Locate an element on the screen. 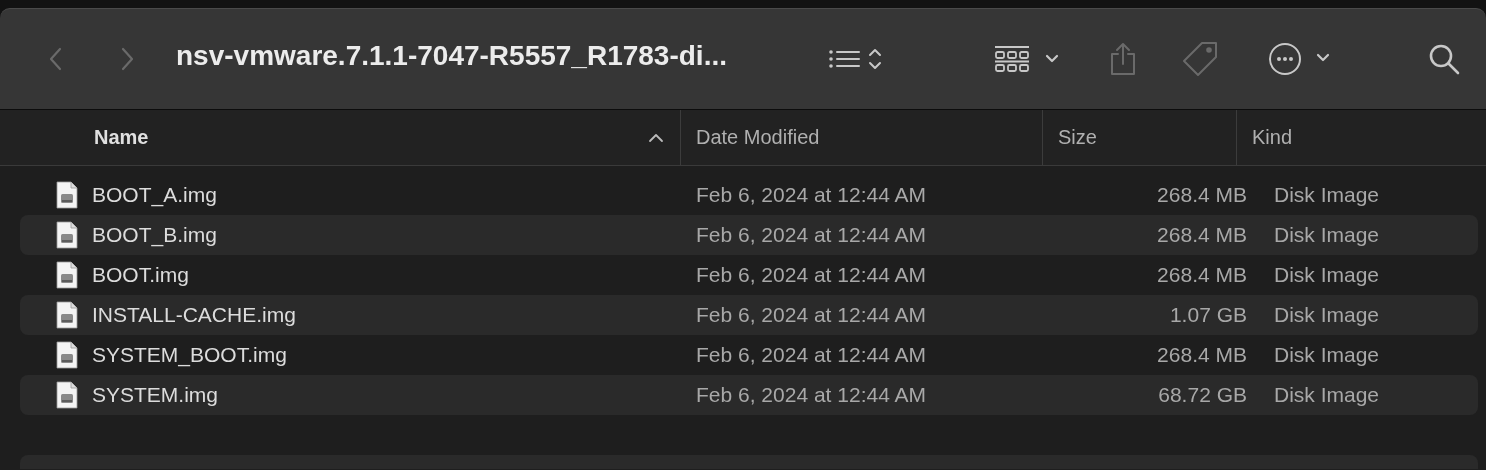  file-name: BOOT_A.img is located at coordinates (154, 195).